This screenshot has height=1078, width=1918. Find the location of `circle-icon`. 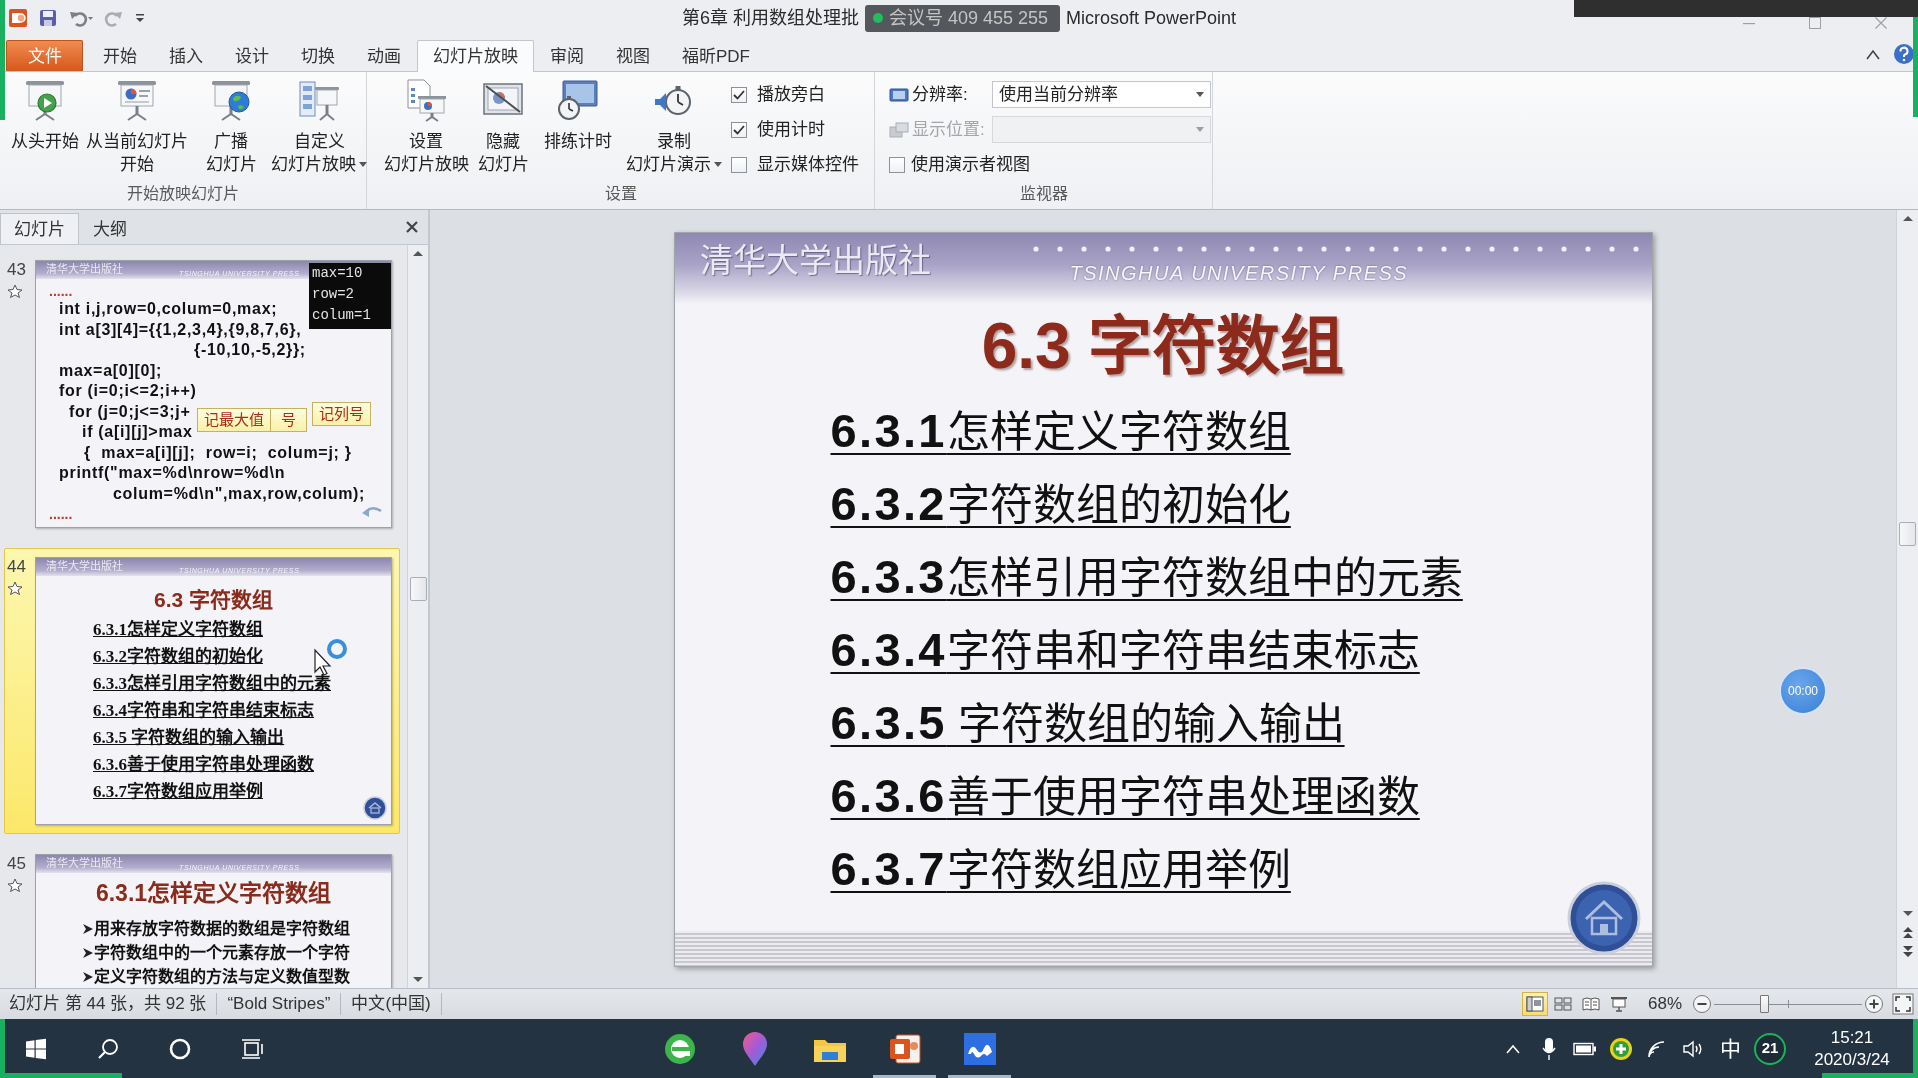

circle-icon is located at coordinates (180, 1048).